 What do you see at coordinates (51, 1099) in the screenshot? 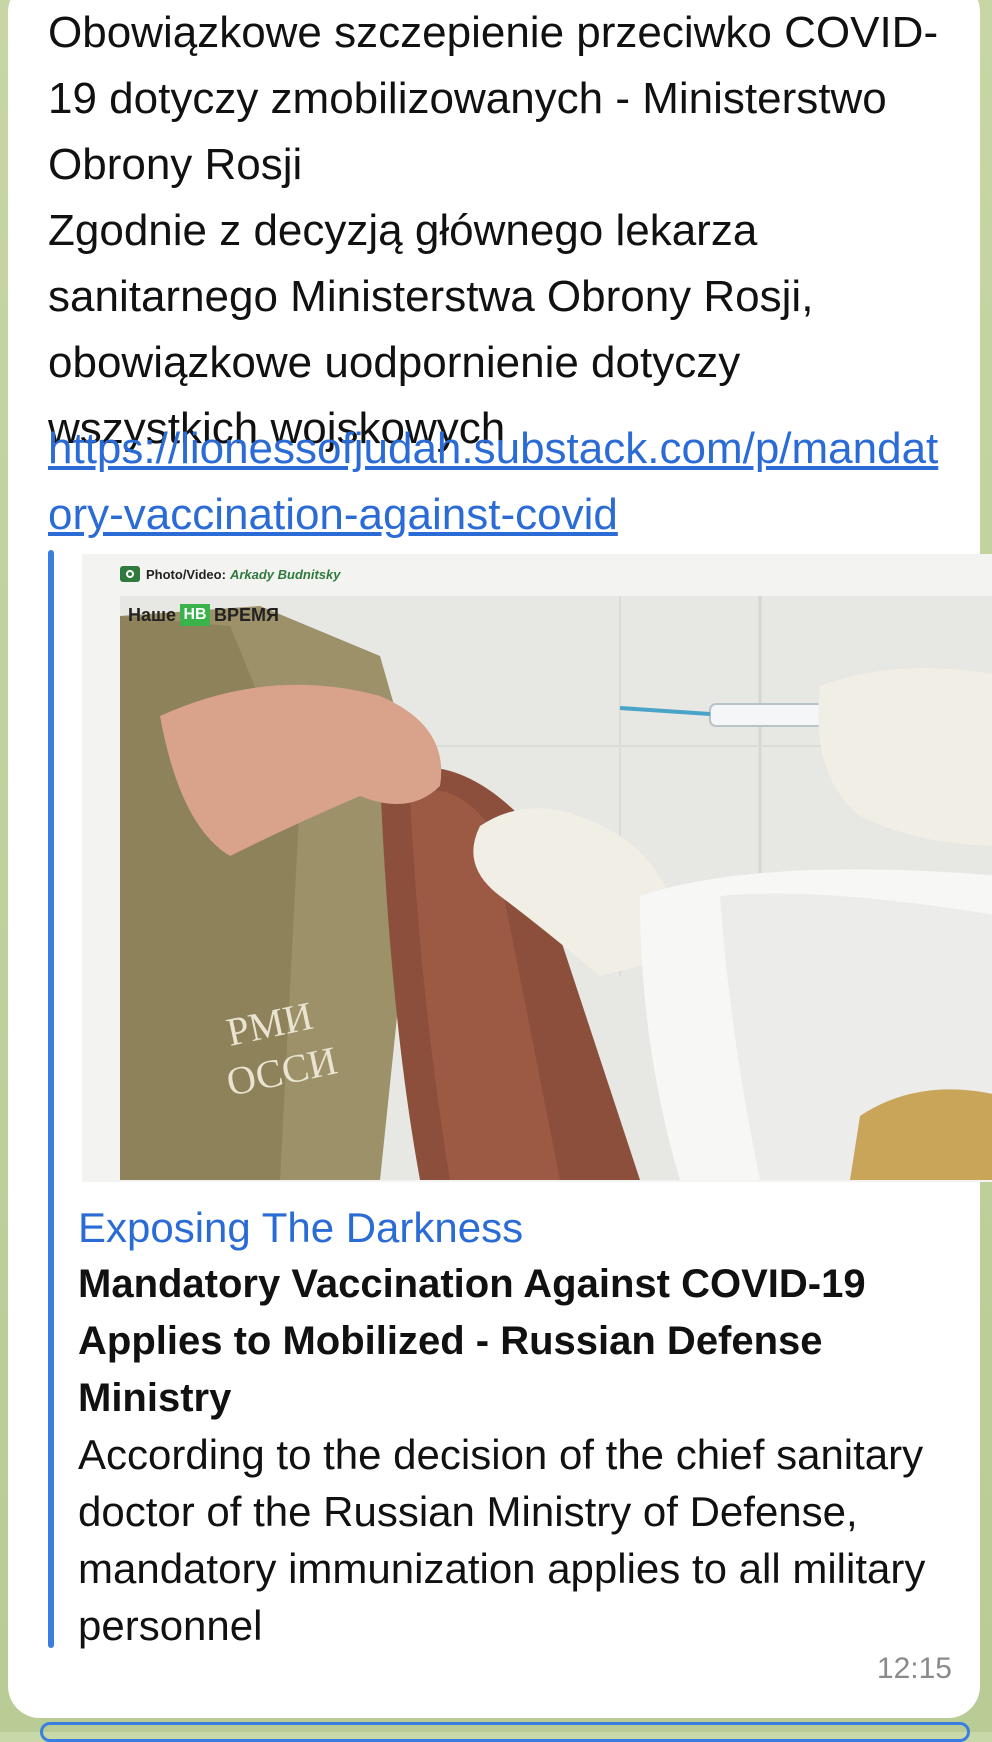
I see `preview-accent-bar` at bounding box center [51, 1099].